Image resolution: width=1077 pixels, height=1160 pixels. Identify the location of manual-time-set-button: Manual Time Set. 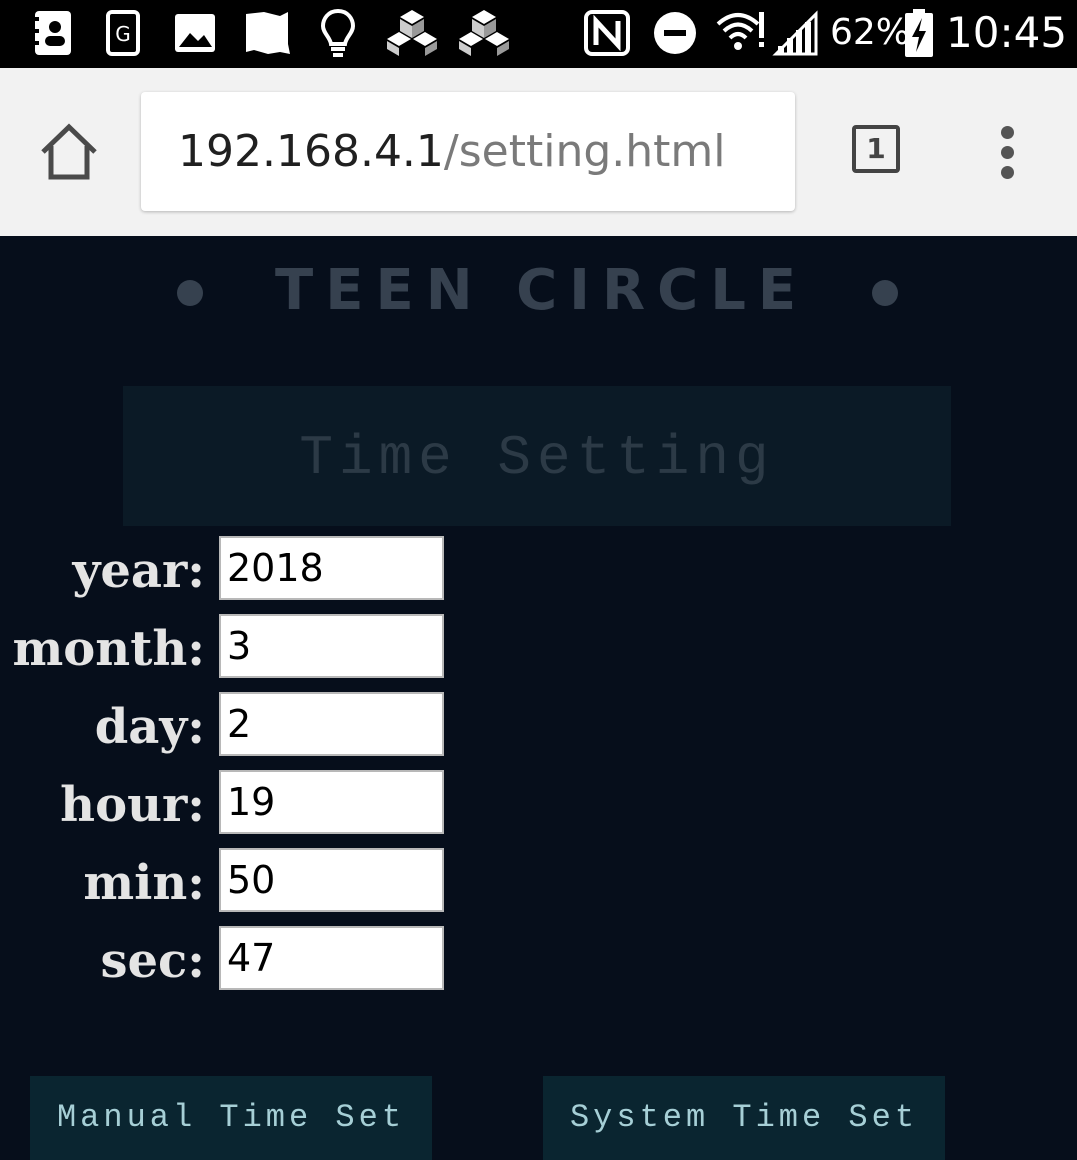
(231, 1118).